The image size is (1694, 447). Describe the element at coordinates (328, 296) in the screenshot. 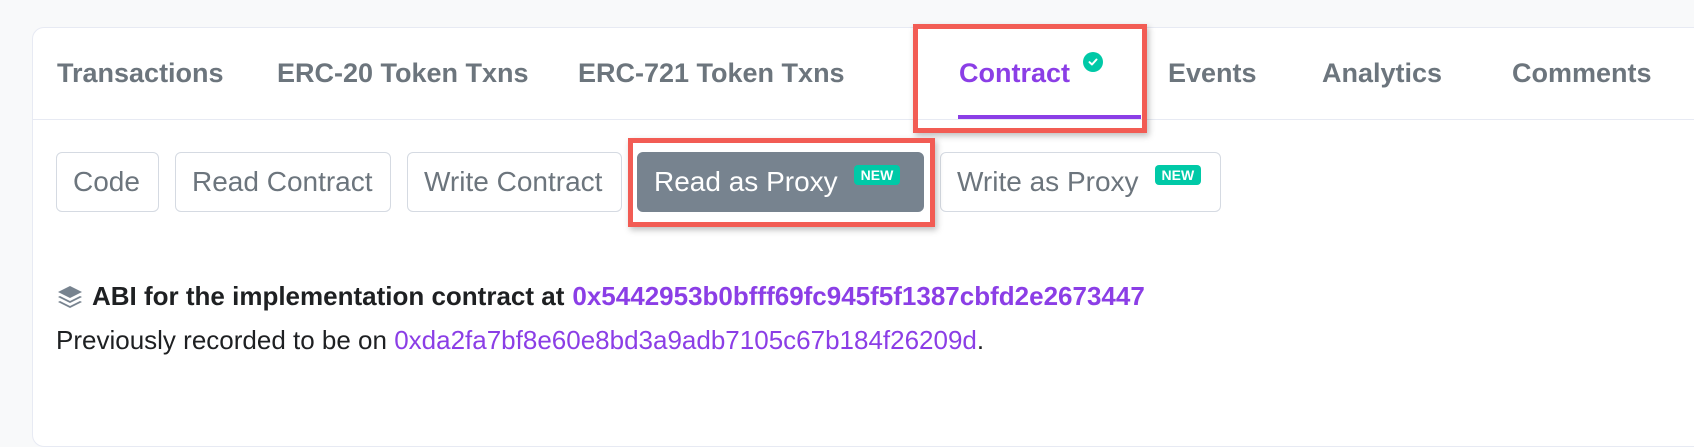

I see `abi-label: ABI for the implementation contract at` at that location.